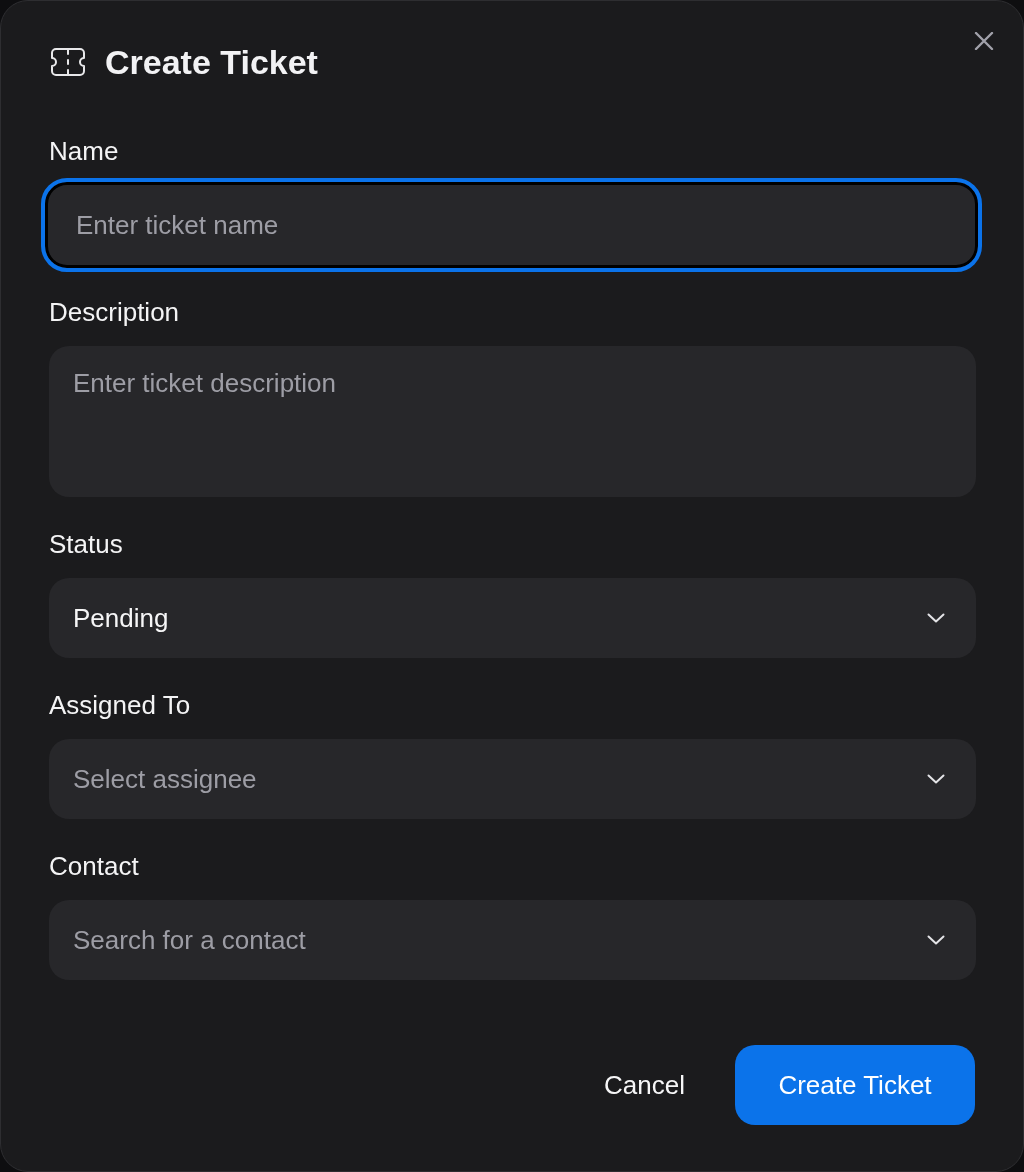  Describe the element at coordinates (512, 421) in the screenshot. I see `text-area-field: Enter ticket description` at that location.